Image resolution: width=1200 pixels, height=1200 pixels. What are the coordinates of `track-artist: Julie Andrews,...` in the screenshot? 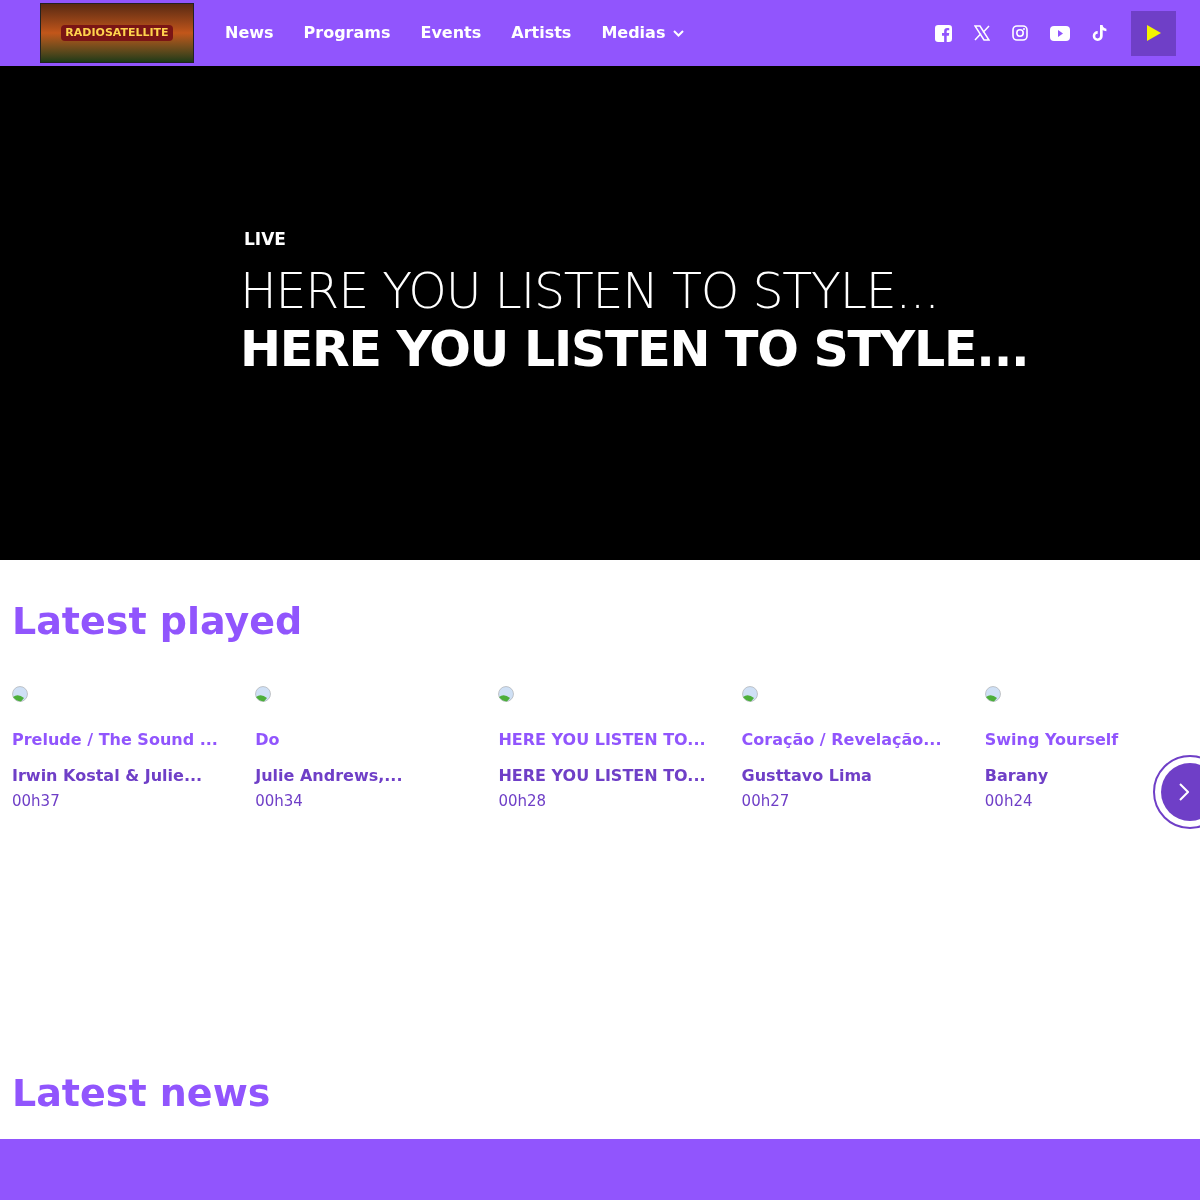 It's located at (329, 776).